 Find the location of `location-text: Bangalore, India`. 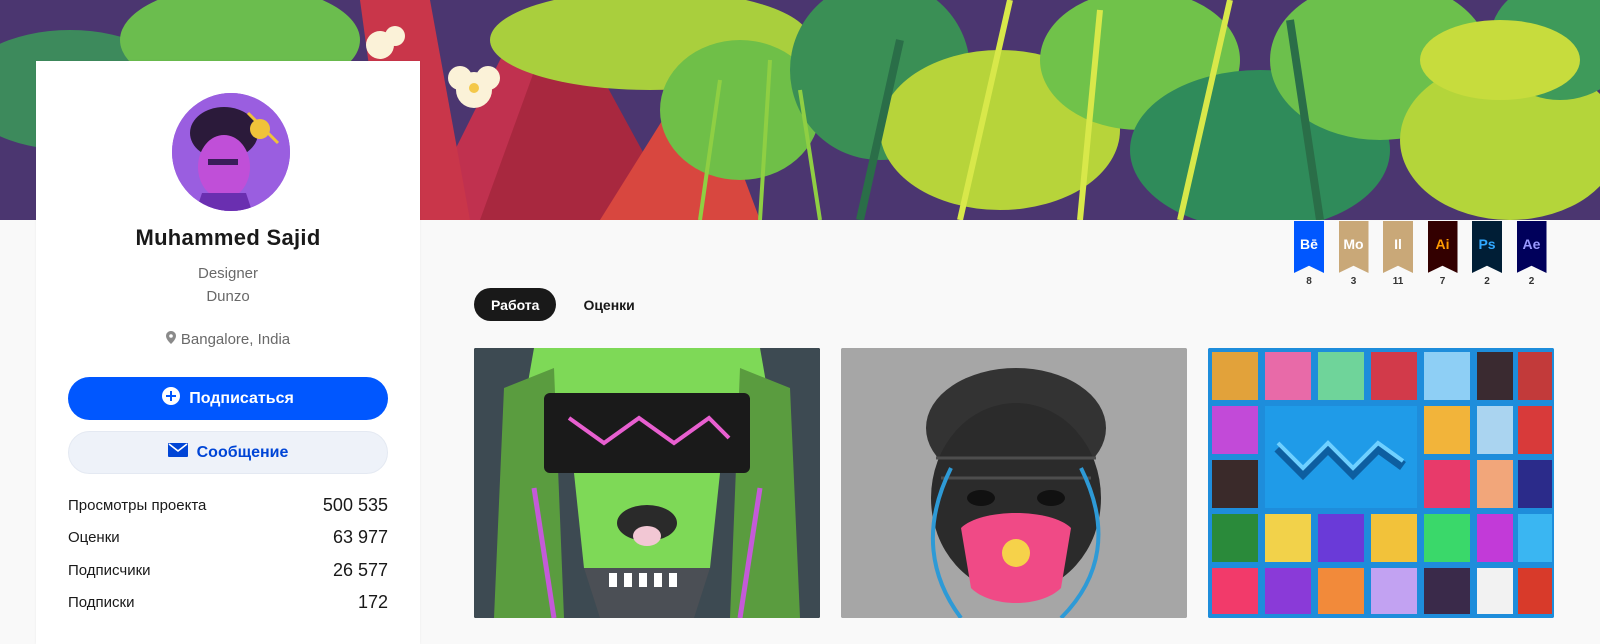

location-text: Bangalore, India is located at coordinates (235, 339).